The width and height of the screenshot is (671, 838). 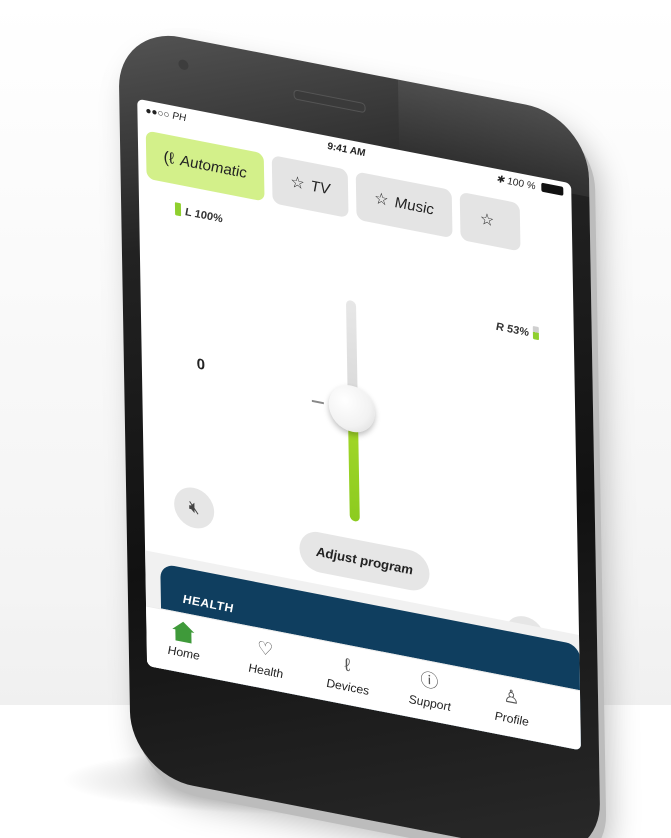 What do you see at coordinates (208, 603) in the screenshot?
I see `health-card-title: HEALTH` at bounding box center [208, 603].